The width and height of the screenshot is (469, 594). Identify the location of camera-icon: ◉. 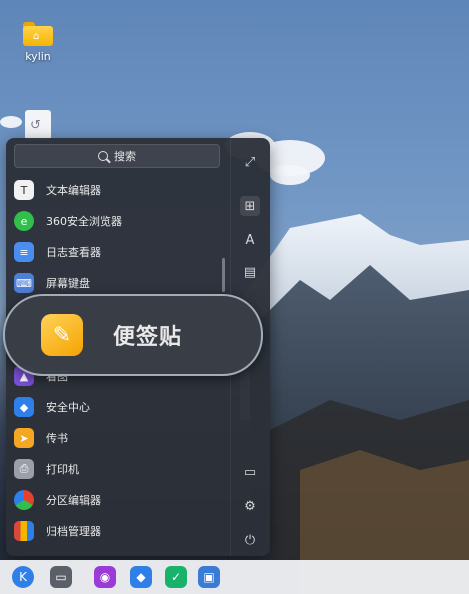
(105, 577).